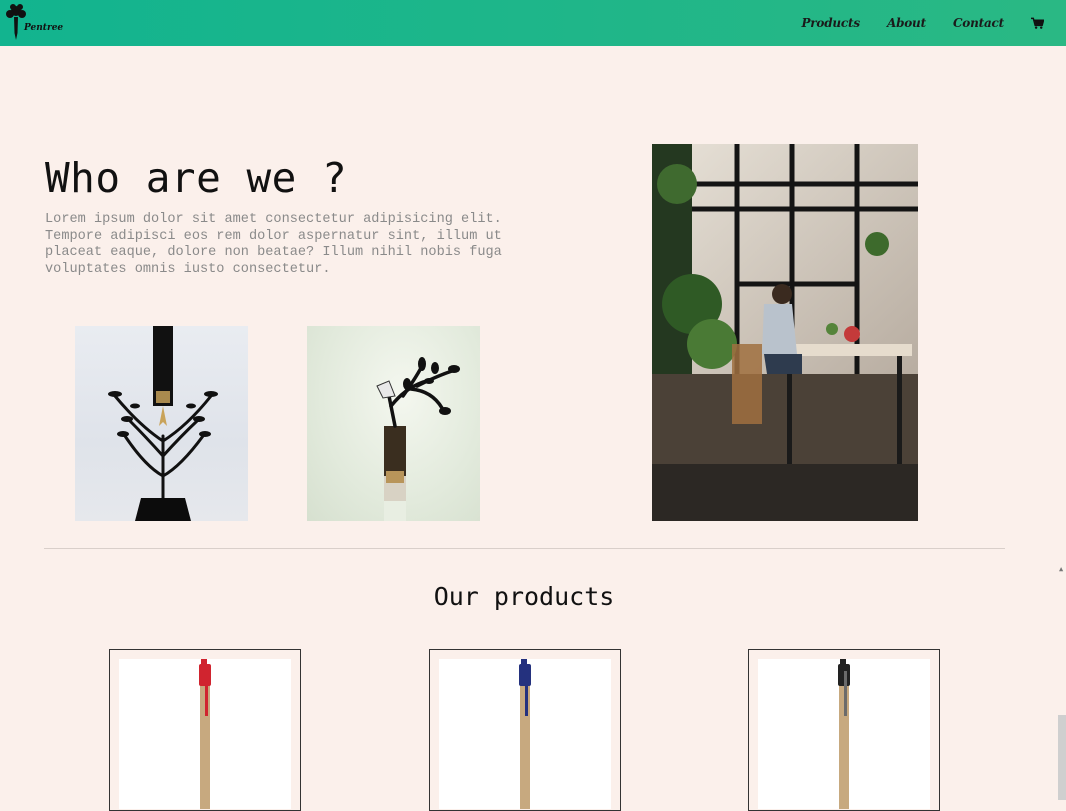 This screenshot has width=1066, height=811. Describe the element at coordinates (1037, 23) in the screenshot. I see `shopping-cart-icon` at that location.